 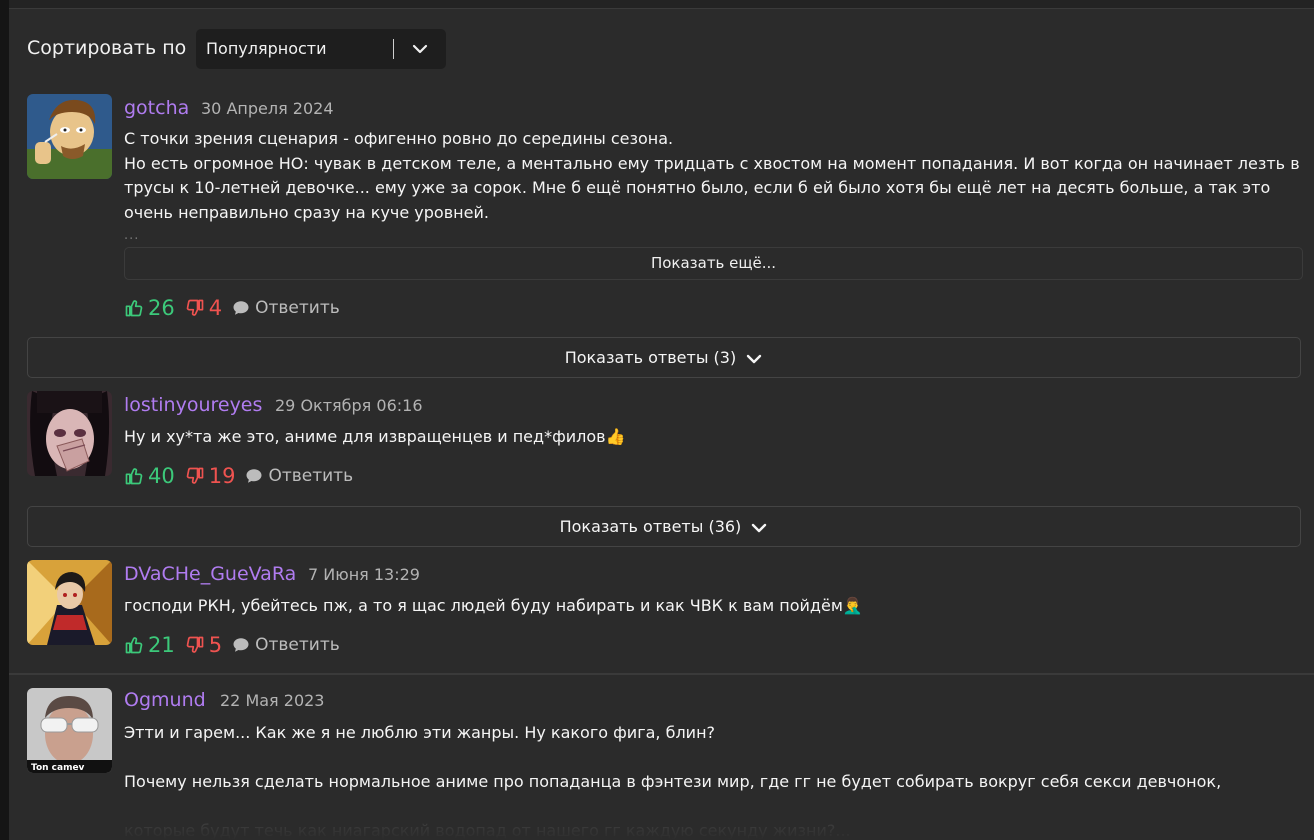 I want to click on avatar-caption: Ton camev, so click(x=58, y=768).